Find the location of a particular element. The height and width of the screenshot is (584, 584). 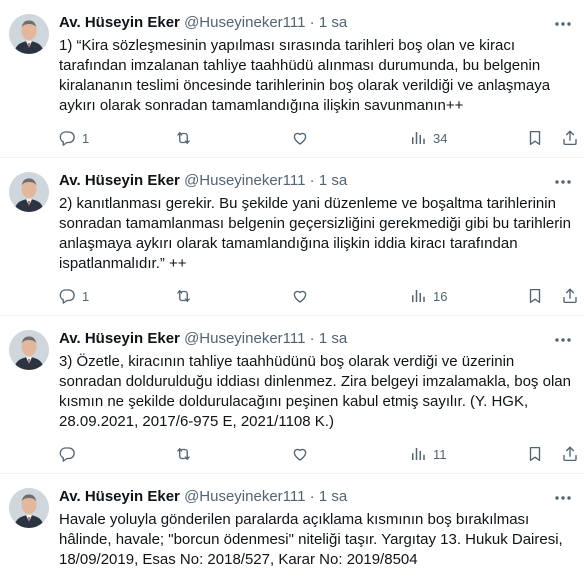

tweet-actions: 11 is located at coordinates (313, 454).